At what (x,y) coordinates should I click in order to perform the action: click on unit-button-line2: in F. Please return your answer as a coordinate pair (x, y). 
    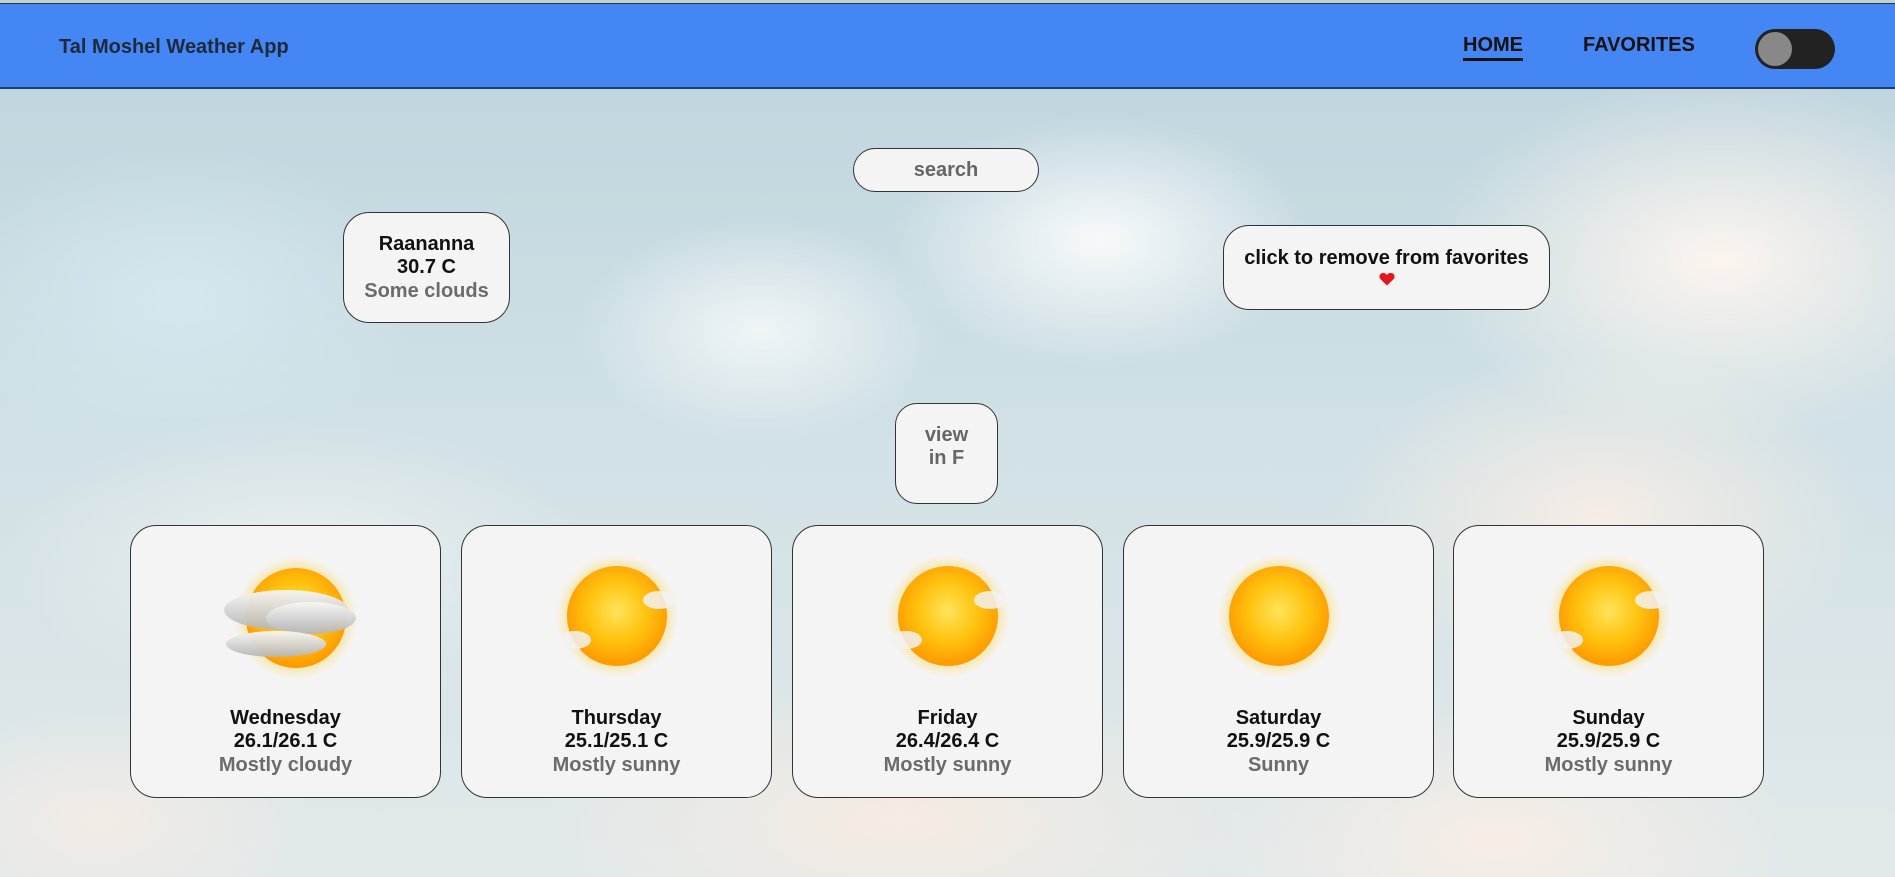
    Looking at the image, I should click on (946, 458).